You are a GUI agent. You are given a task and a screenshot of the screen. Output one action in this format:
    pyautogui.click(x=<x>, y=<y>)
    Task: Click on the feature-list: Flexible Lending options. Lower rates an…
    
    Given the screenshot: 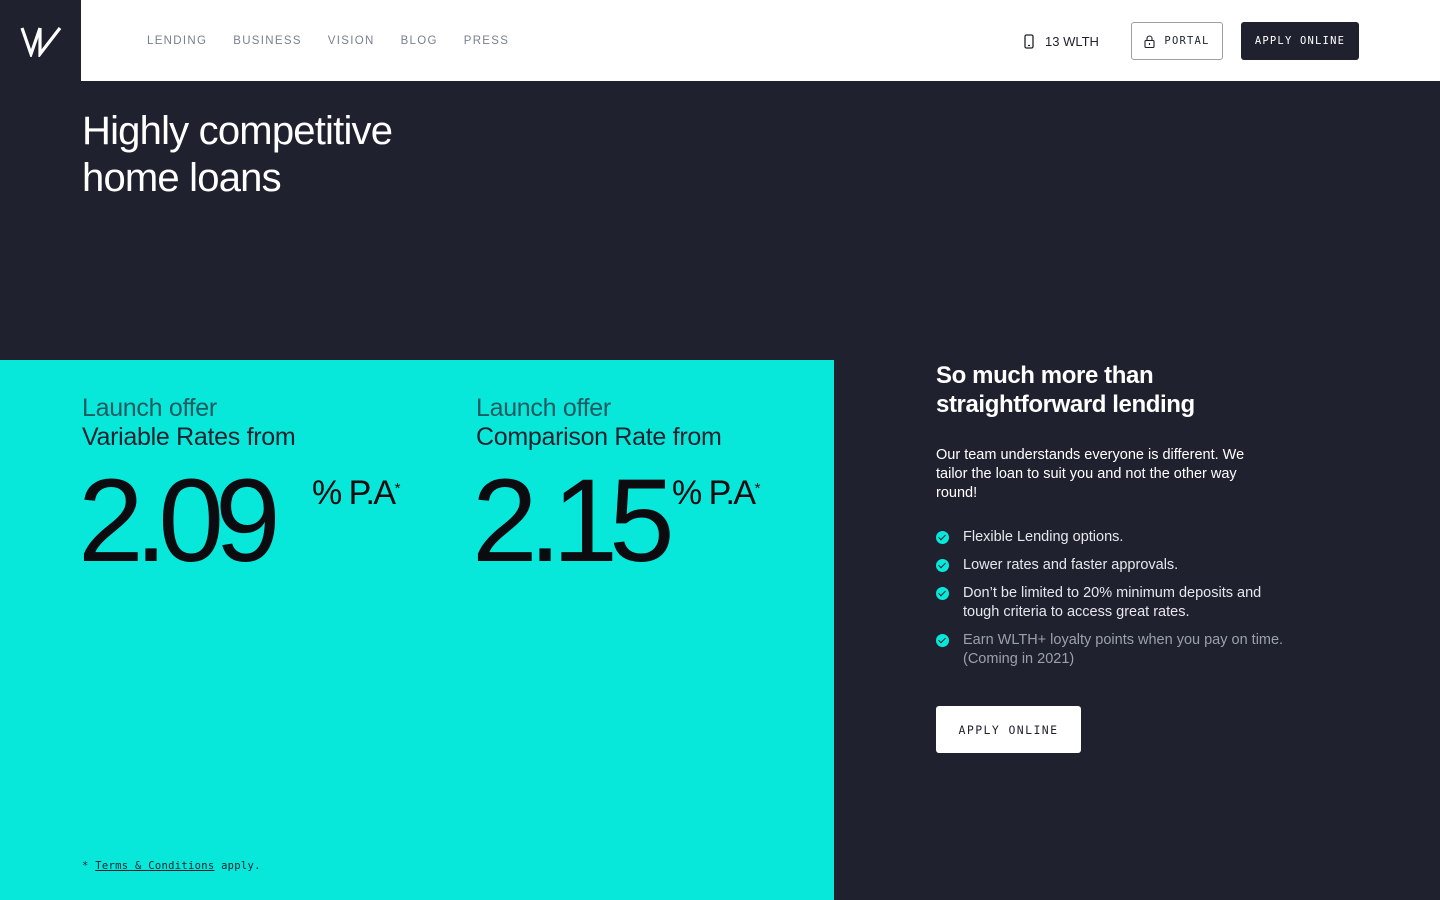 What is the action you would take?
    pyautogui.click(x=1116, y=598)
    